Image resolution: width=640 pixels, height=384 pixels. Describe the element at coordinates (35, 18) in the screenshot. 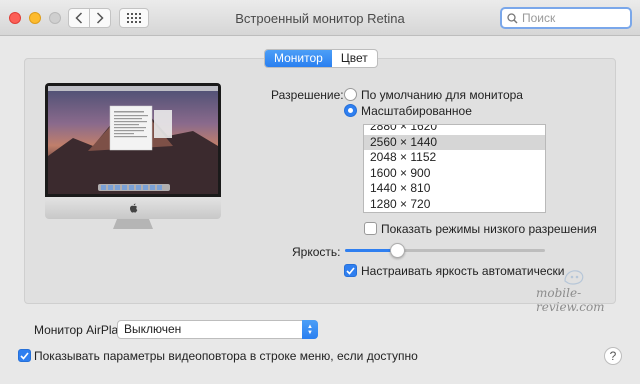

I see `minimize-window-button` at that location.